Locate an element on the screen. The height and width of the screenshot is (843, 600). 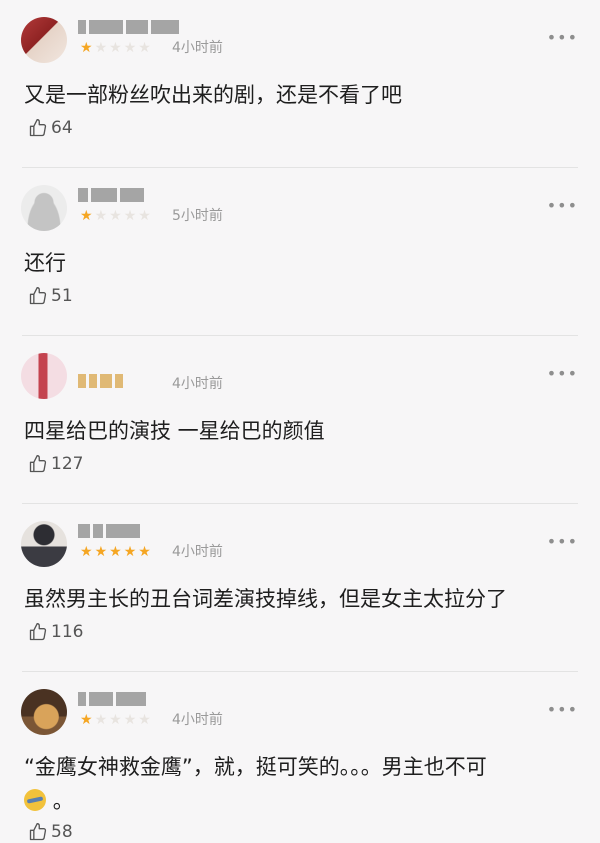
comment-text: 还行 is located at coordinates (45, 263).